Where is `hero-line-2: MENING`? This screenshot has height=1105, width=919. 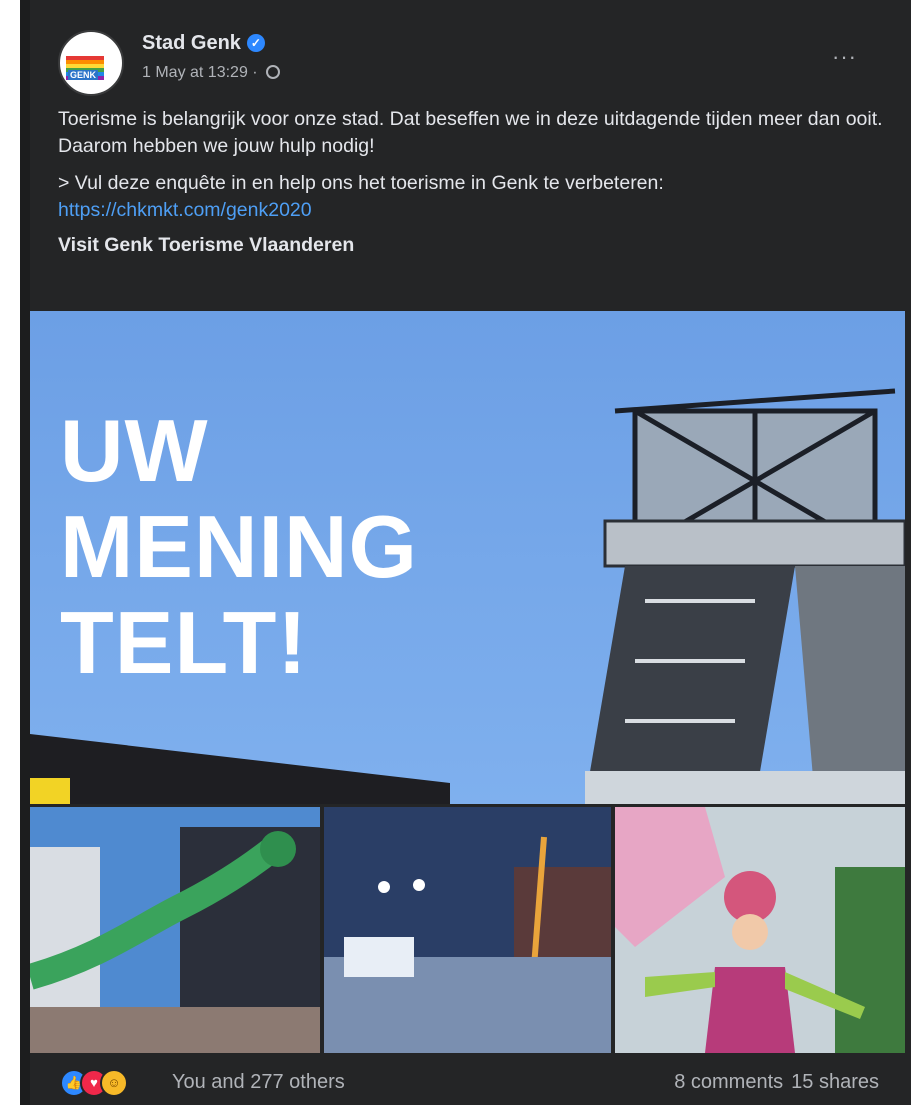
hero-line-2: MENING is located at coordinates (239, 546).